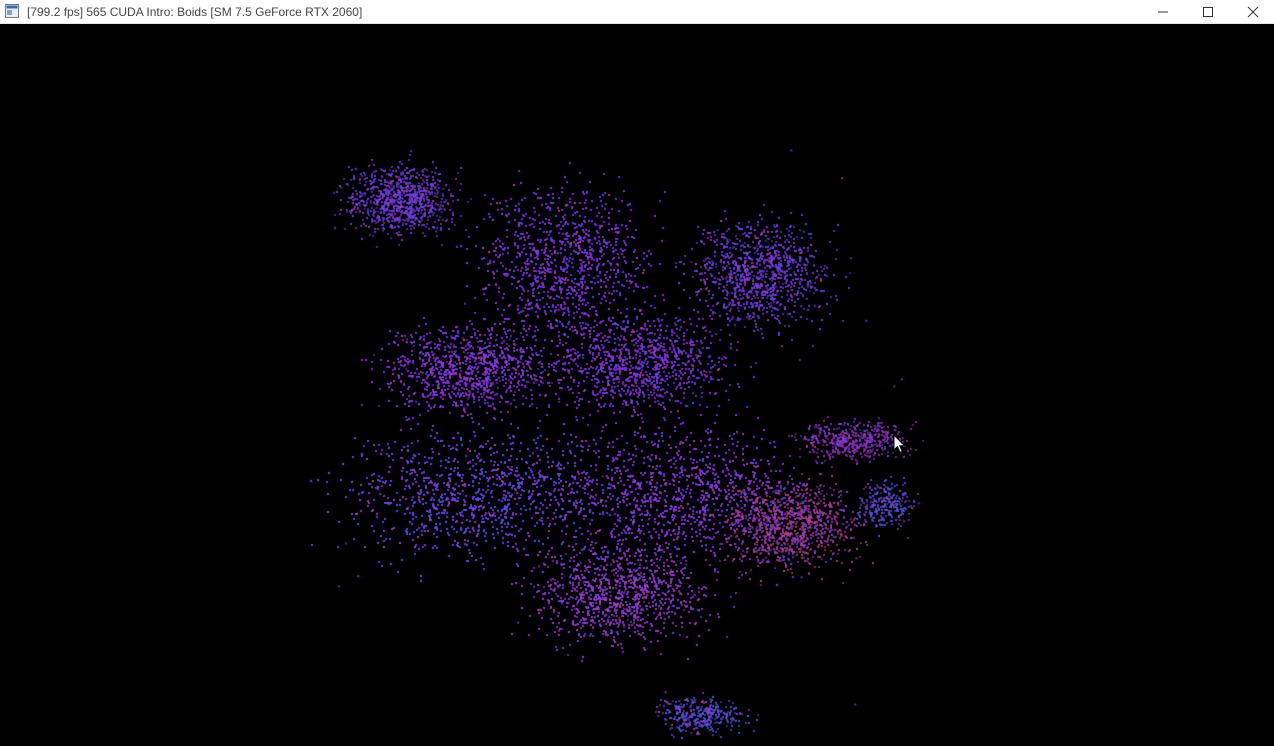 The image size is (1274, 746). Describe the element at coordinates (12, 11) in the screenshot. I see `app-window-icon` at that location.